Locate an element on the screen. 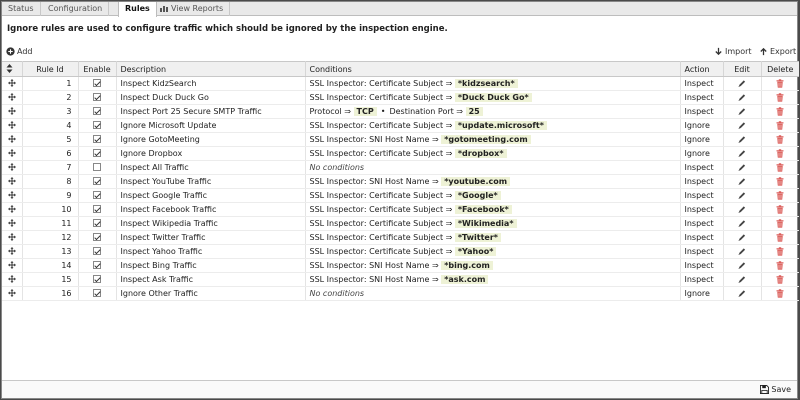  toolbar: Add Import Export is located at coordinates (399, 51).